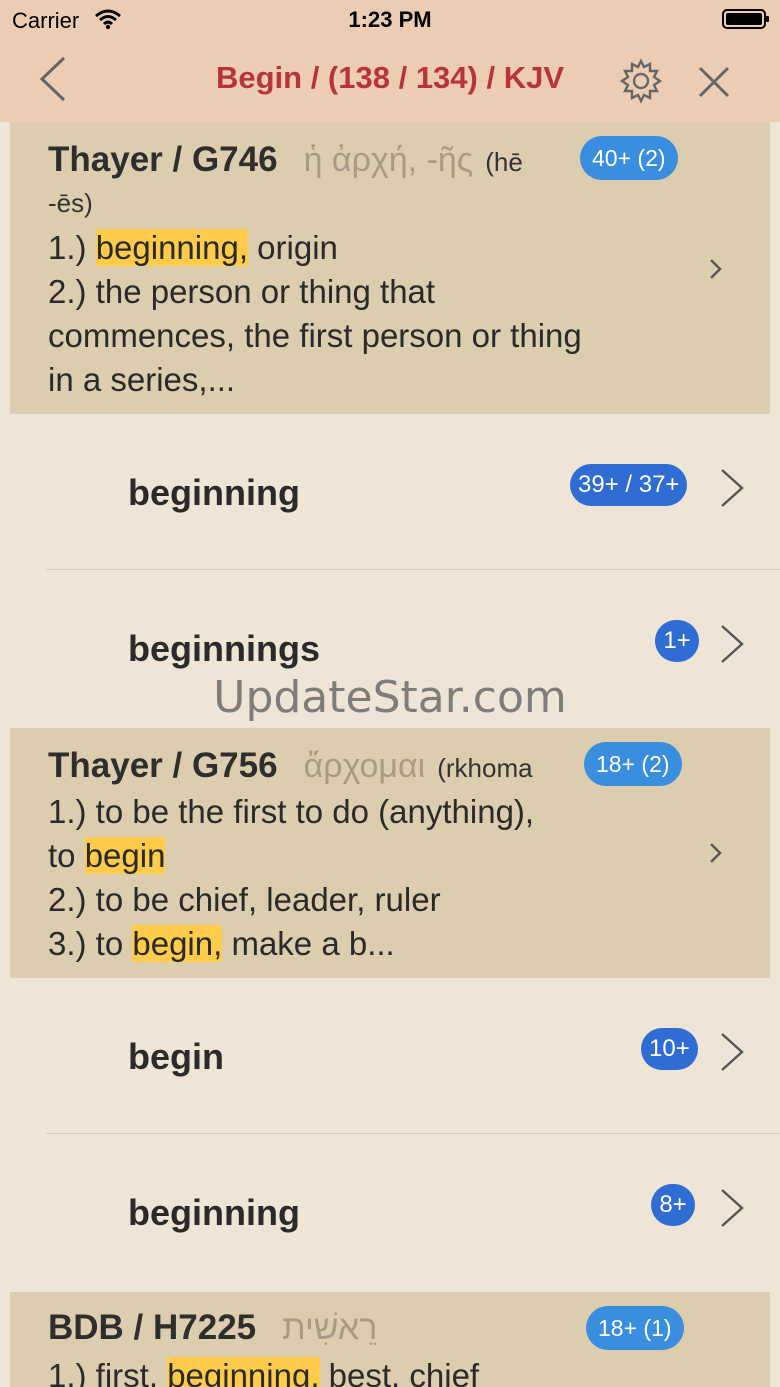 The height and width of the screenshot is (1387, 780). What do you see at coordinates (629, 485) in the screenshot?
I see `count-badge: 39+ / 37+` at bounding box center [629, 485].